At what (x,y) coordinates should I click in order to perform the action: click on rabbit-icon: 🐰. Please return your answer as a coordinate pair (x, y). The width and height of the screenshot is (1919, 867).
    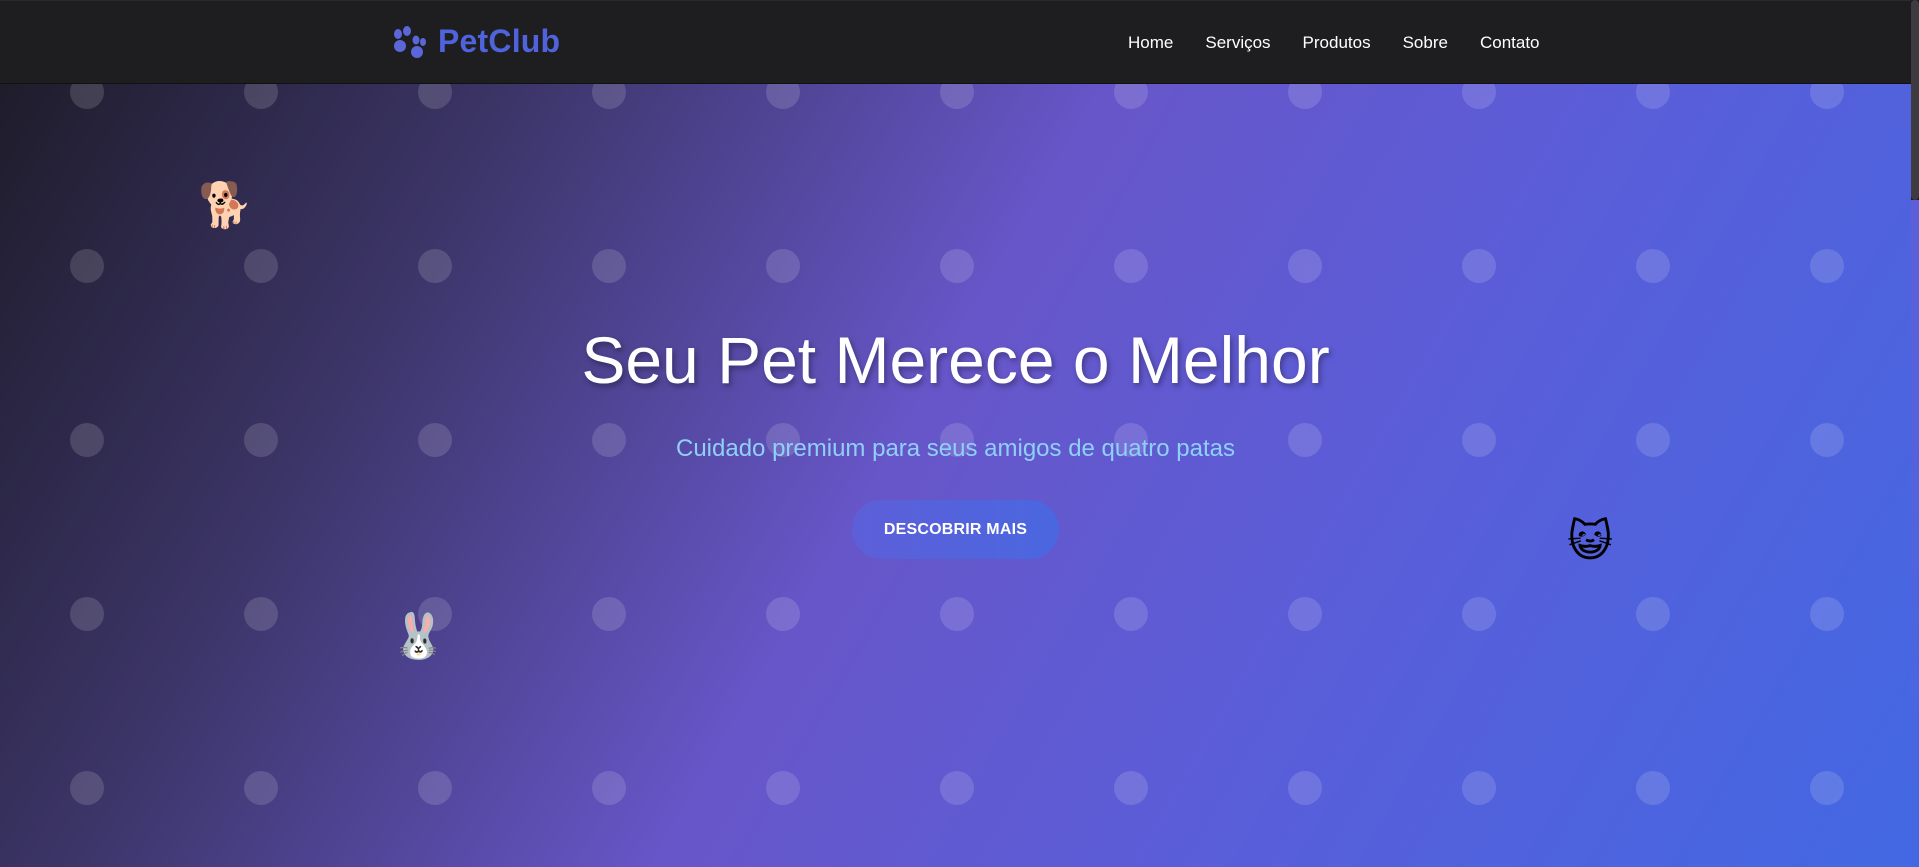
    Looking at the image, I should click on (418, 636).